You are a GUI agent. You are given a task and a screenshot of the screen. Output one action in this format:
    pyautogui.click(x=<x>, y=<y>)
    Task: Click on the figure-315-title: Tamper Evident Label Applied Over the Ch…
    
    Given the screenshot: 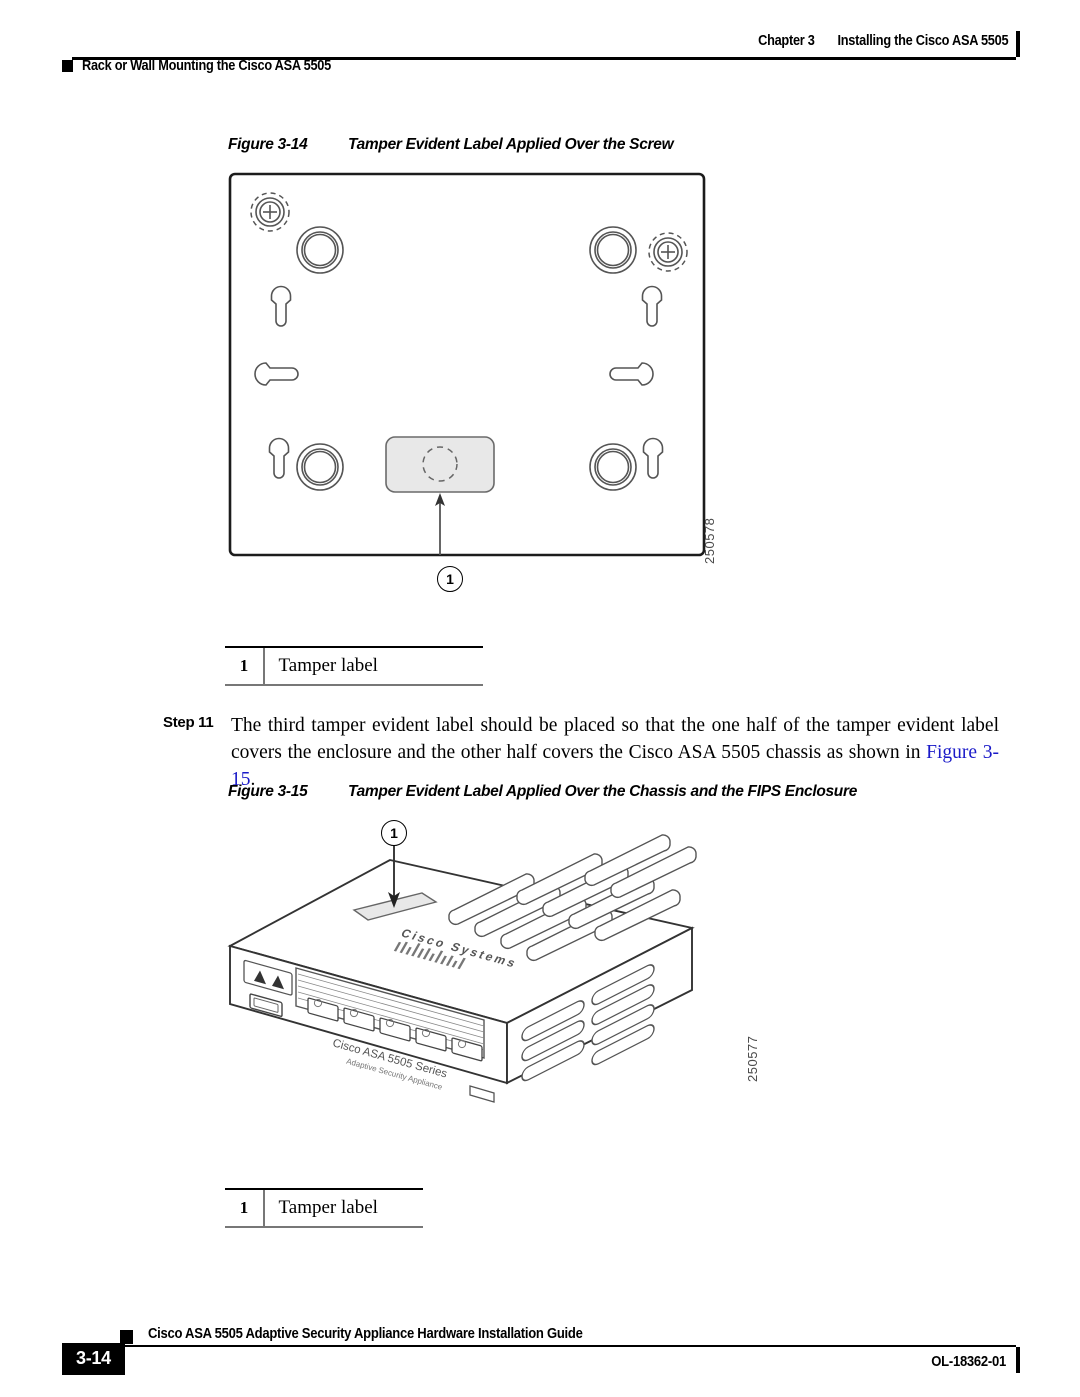 What is the action you would take?
    pyautogui.click(x=603, y=791)
    